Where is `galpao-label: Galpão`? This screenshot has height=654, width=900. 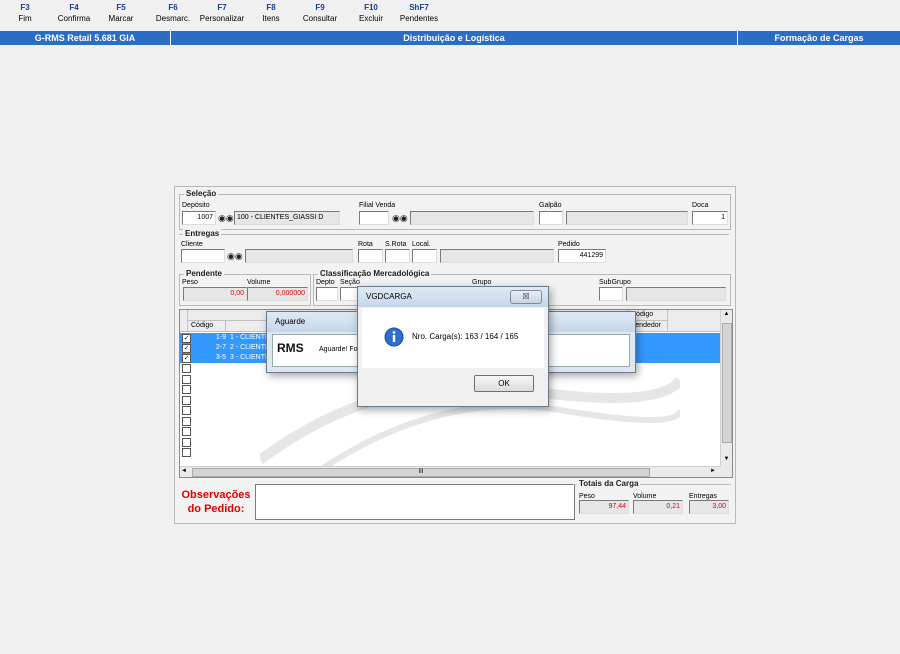
galpao-label: Galpão is located at coordinates (550, 205).